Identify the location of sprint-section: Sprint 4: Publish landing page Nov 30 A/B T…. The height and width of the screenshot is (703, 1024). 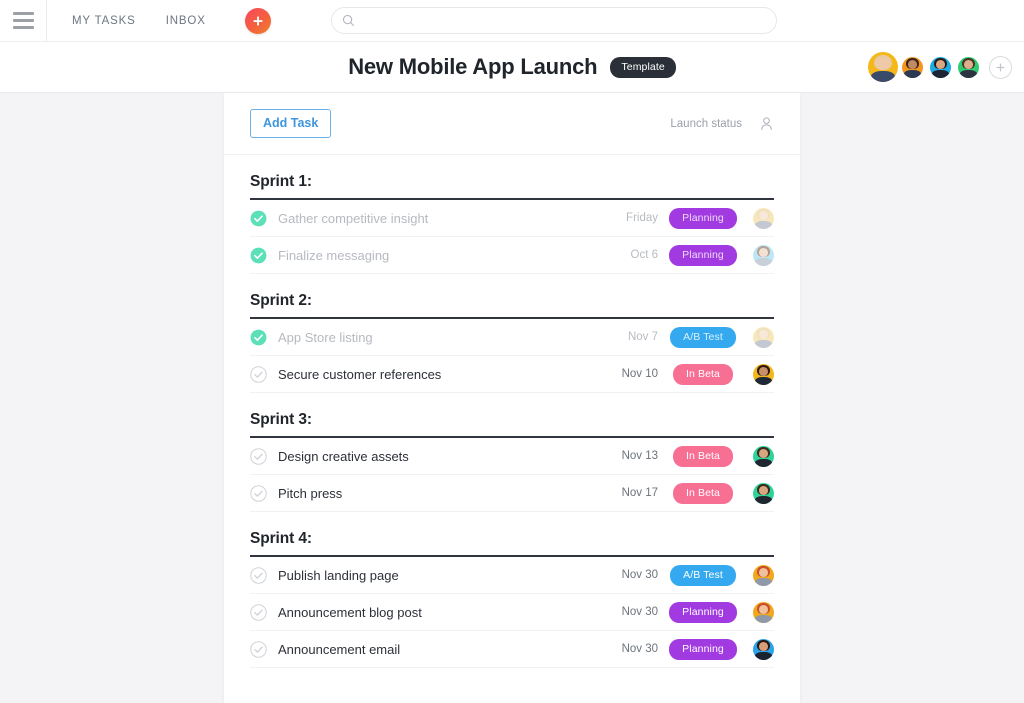
(512, 590).